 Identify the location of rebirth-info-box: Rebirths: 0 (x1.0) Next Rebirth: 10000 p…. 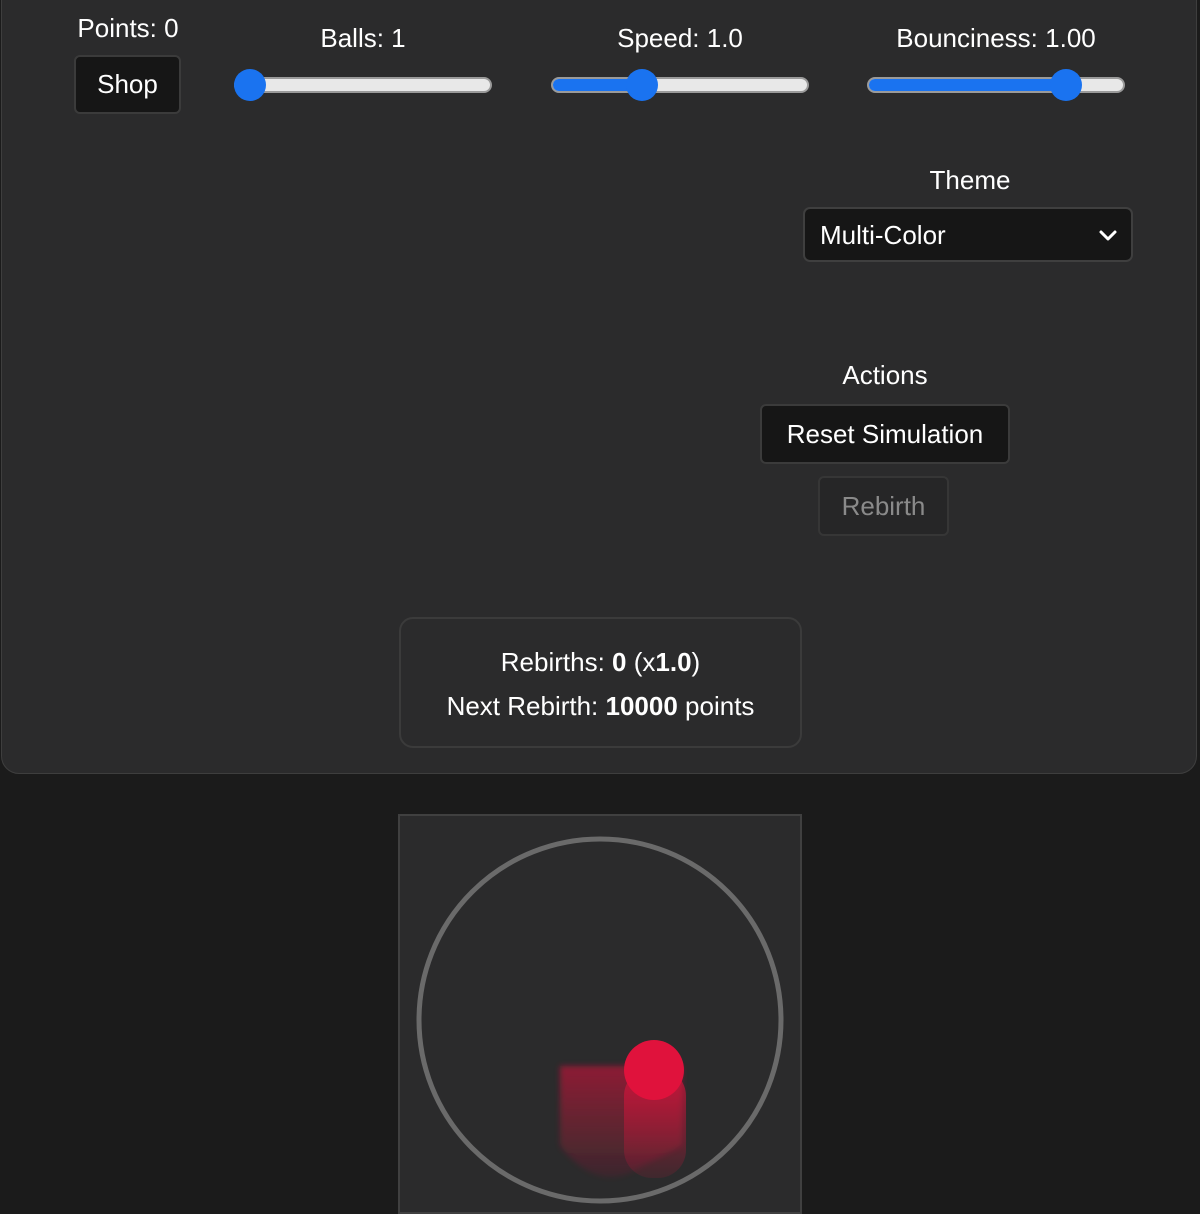
(600, 682).